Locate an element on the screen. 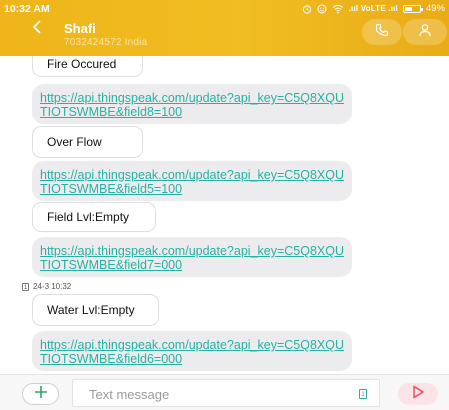 The image size is (449, 410). status-icons: .ııl VoLTE .ııl 49% is located at coordinates (373, 9).